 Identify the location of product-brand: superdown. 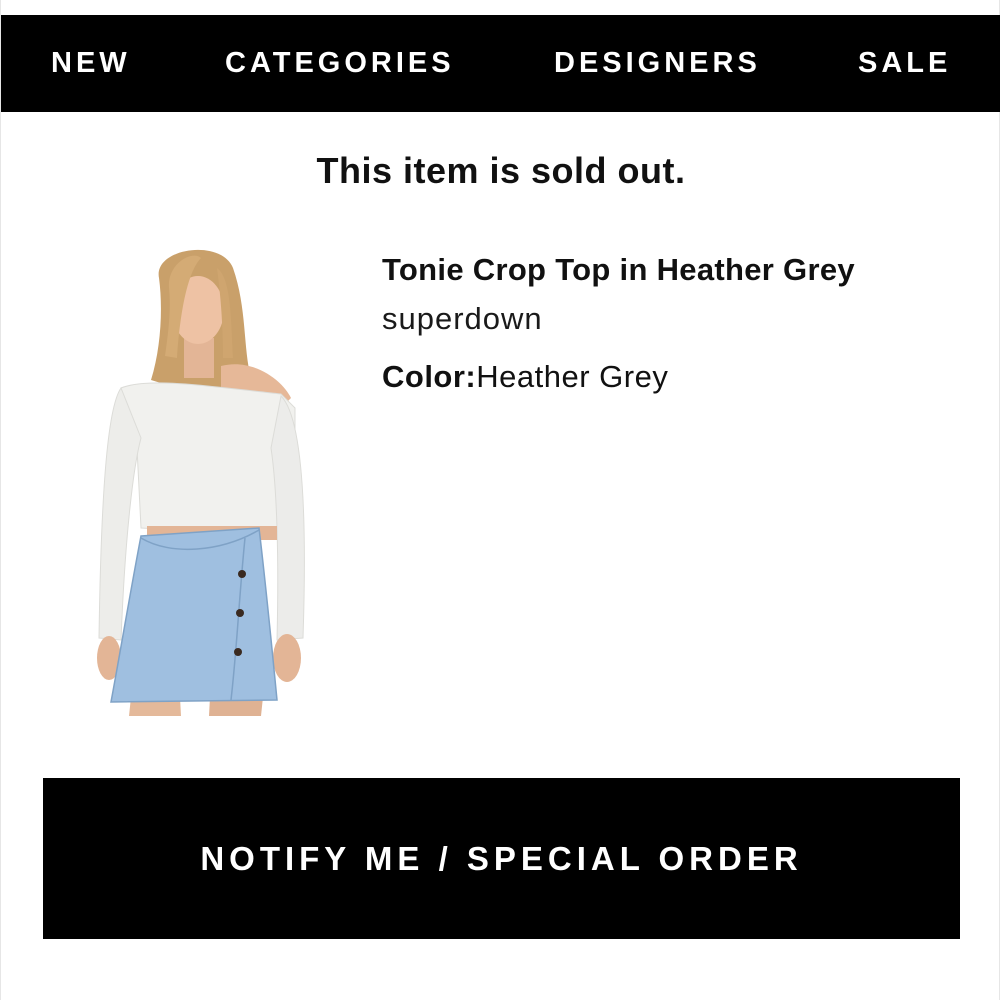
(682, 319).